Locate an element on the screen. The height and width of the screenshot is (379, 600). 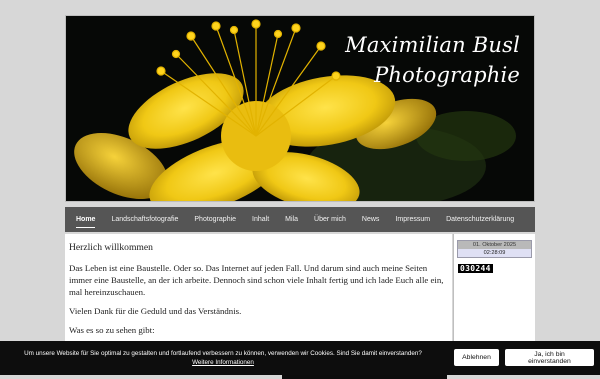
page-heading: Herzlich willkommen is located at coordinates (111, 247).